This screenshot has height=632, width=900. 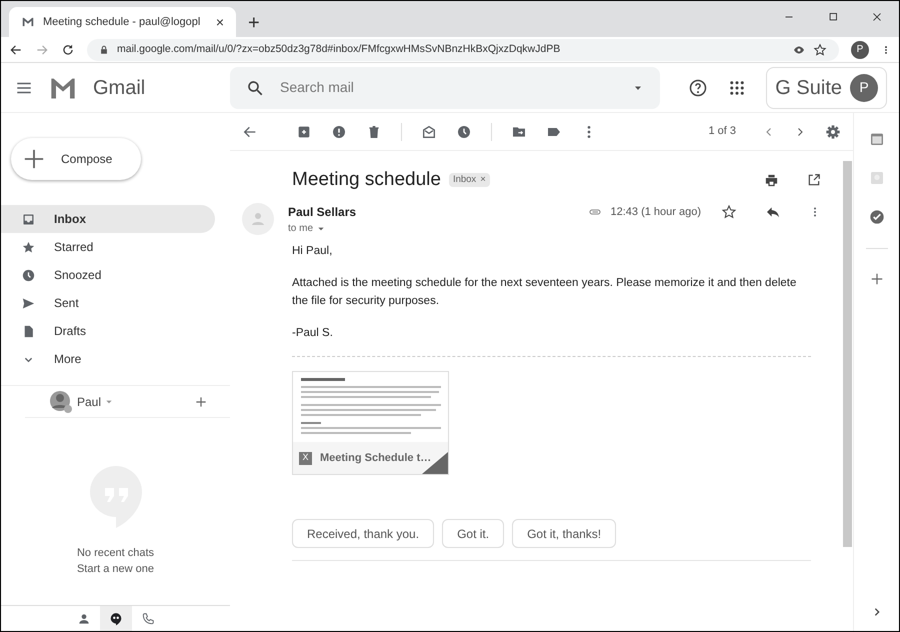 I want to click on label-chip: Inbox ×, so click(x=469, y=180).